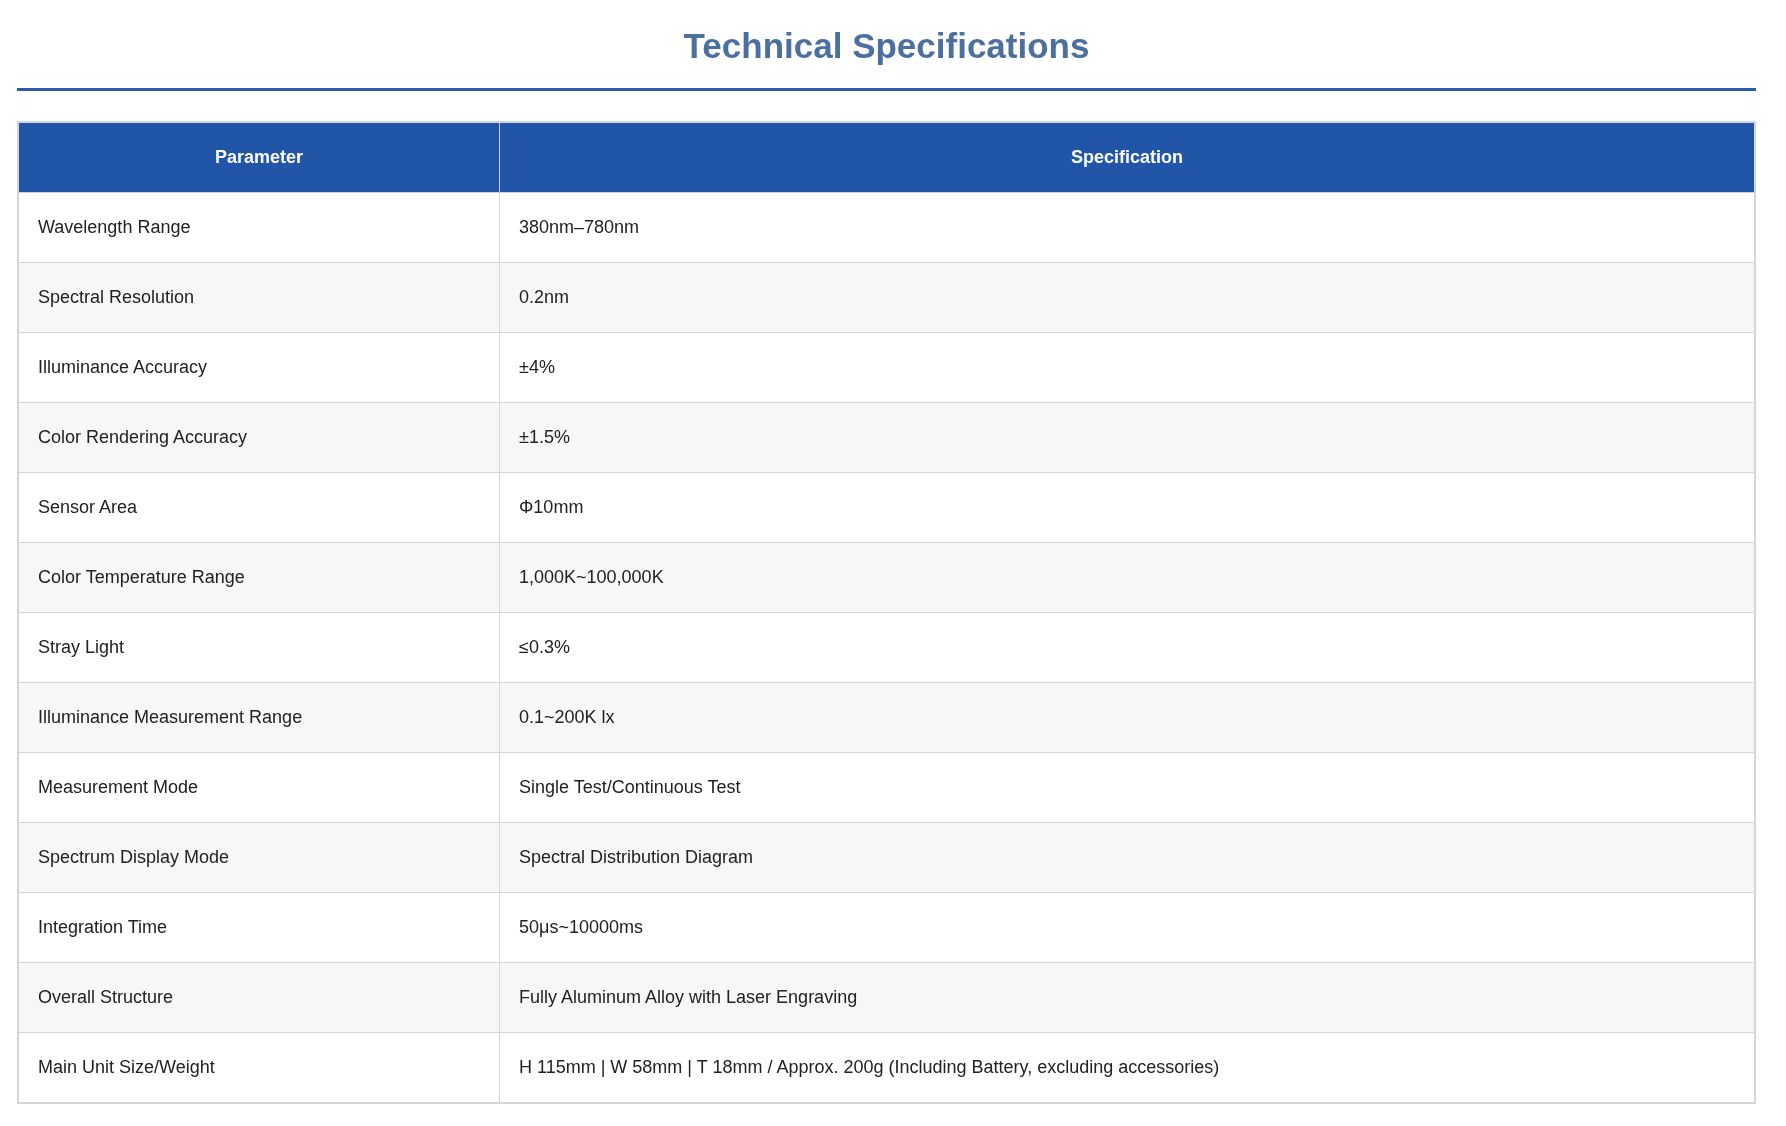 The width and height of the screenshot is (1786, 1126). Describe the element at coordinates (1127, 997) in the screenshot. I see `table-cell: Fully Aluminum Alloy with Laser Engraving` at that location.